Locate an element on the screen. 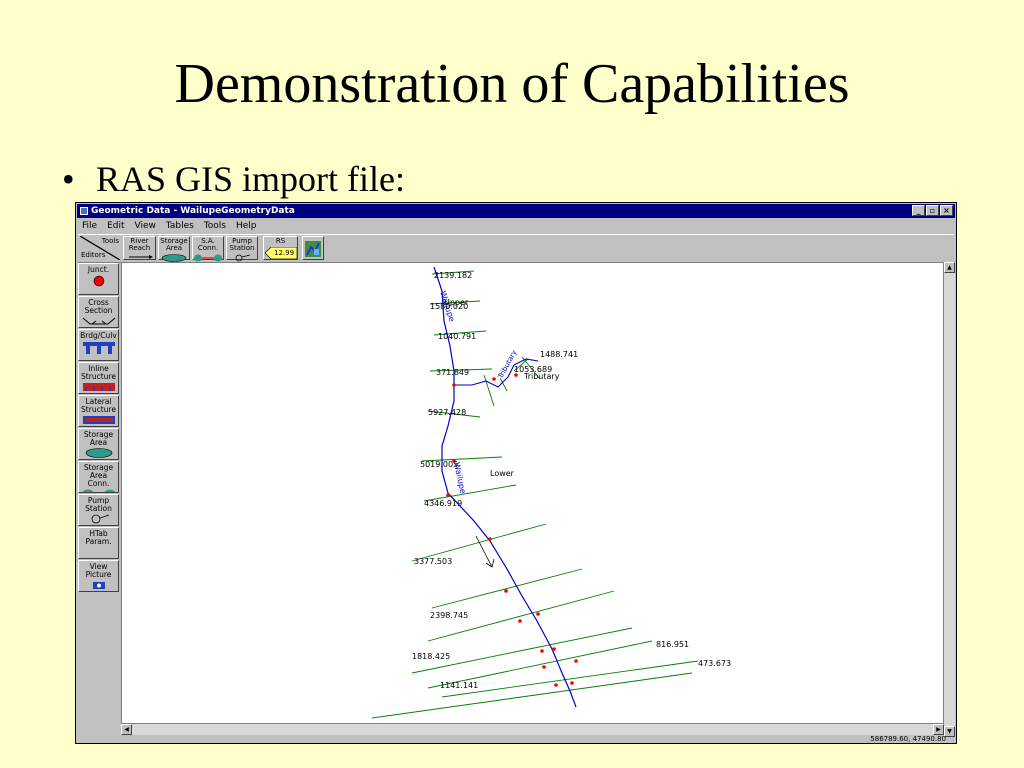 The width and height of the screenshot is (1024, 768). scroll-up-button: ▲ is located at coordinates (949, 267).